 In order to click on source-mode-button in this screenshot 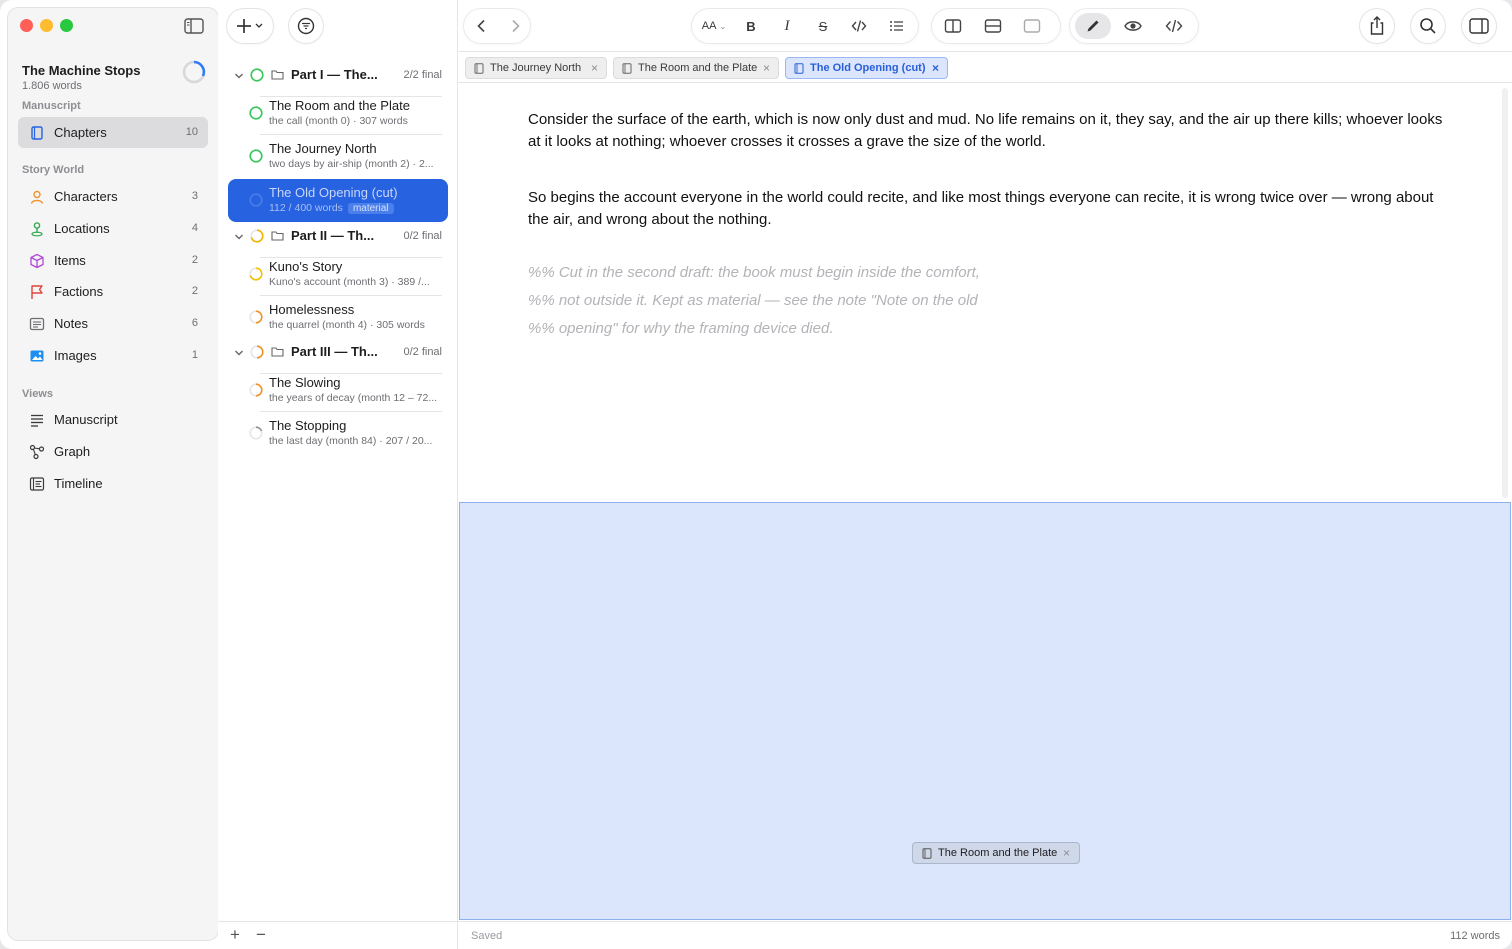, I will do `click(1174, 26)`.